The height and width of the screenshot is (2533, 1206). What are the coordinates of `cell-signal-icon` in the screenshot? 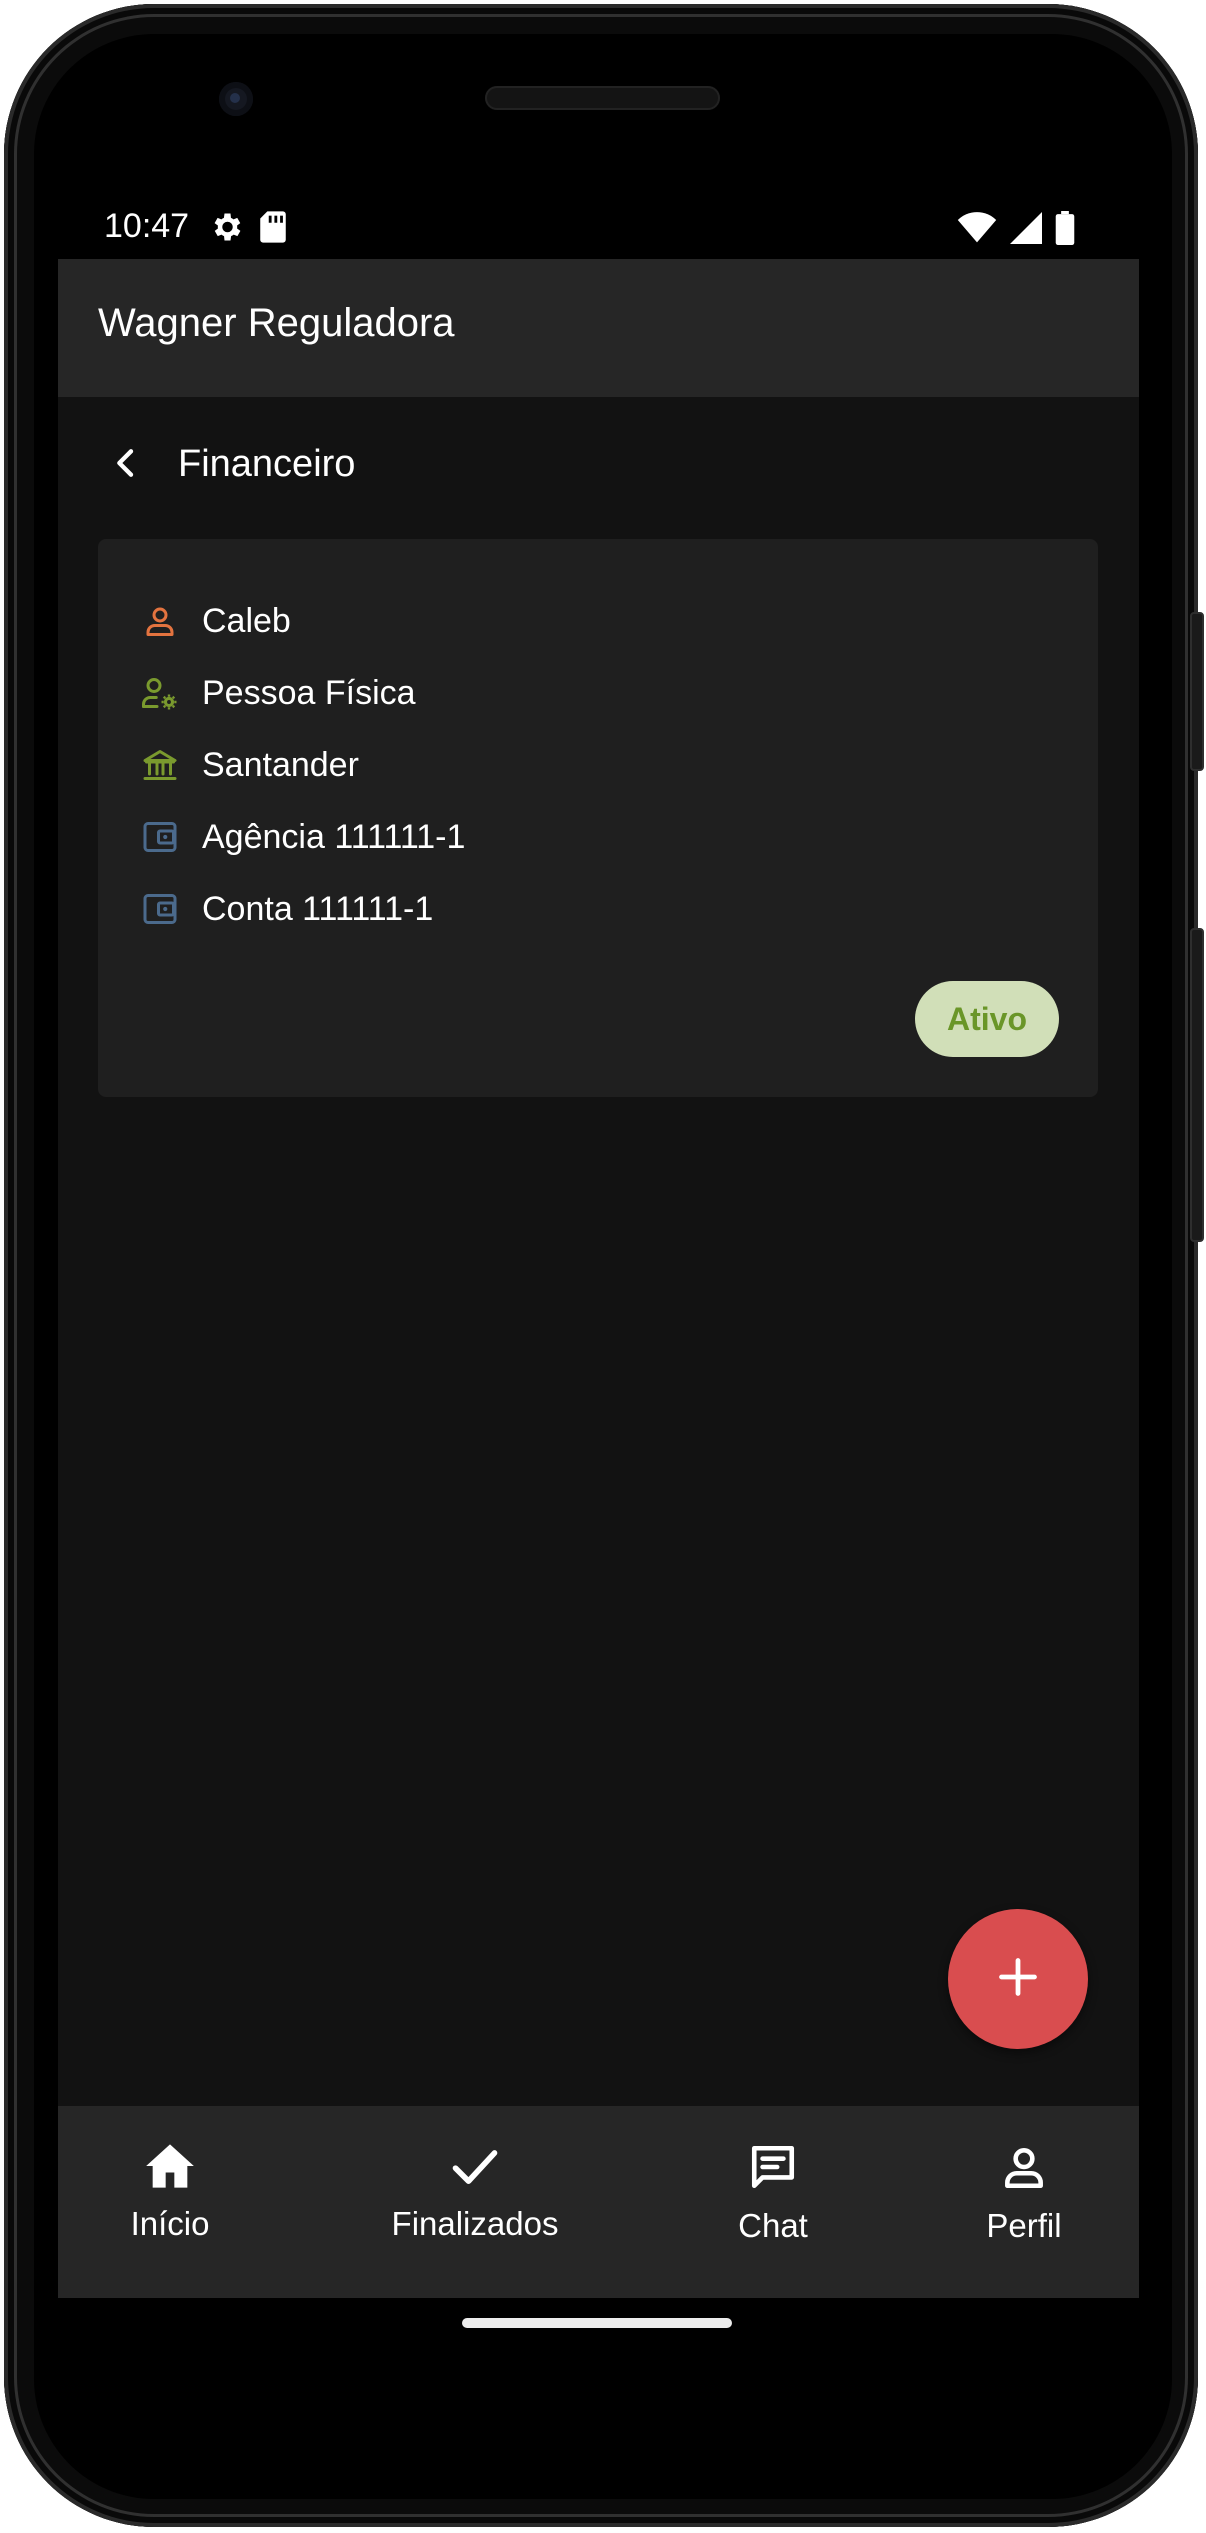 It's located at (1026, 230).